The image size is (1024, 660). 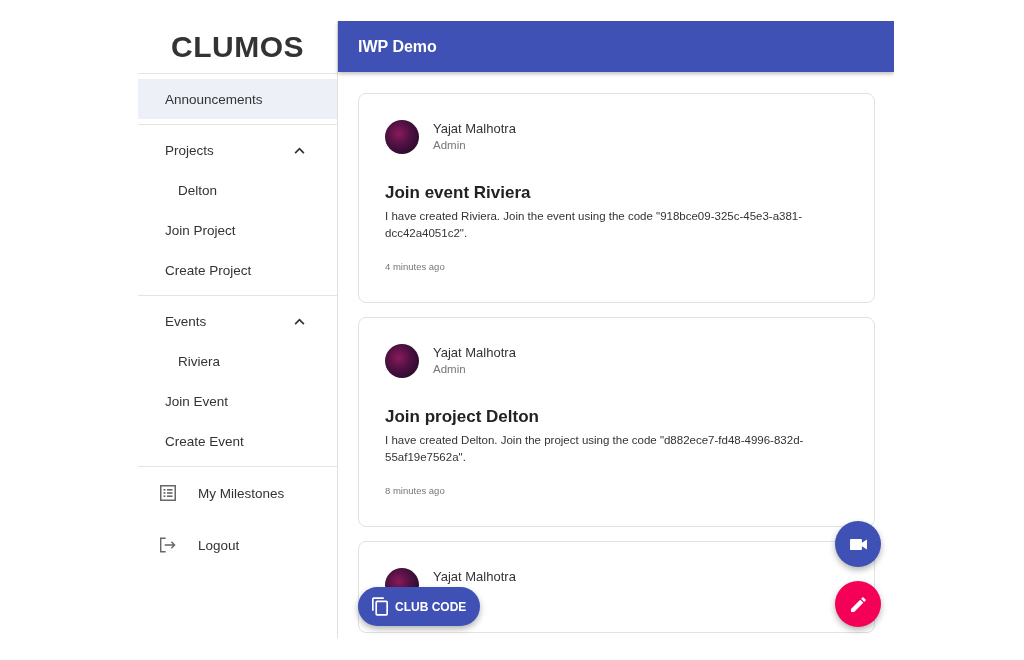 What do you see at coordinates (397, 46) in the screenshot?
I see `page-title: IWP Demo` at bounding box center [397, 46].